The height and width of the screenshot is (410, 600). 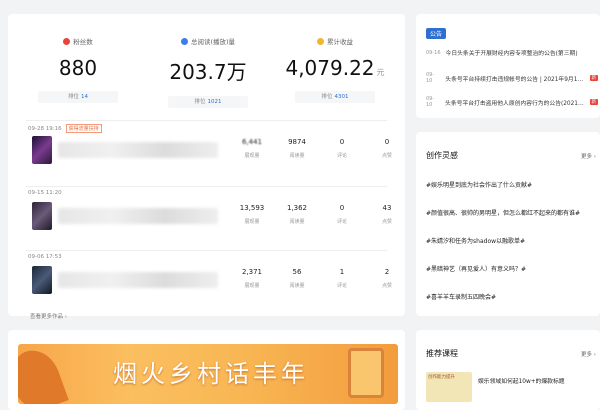 I want to click on post-item: 09-06 17:53 2,371 展现量 56 阅读量 1 评论 2 点赞, so click(x=214, y=282).